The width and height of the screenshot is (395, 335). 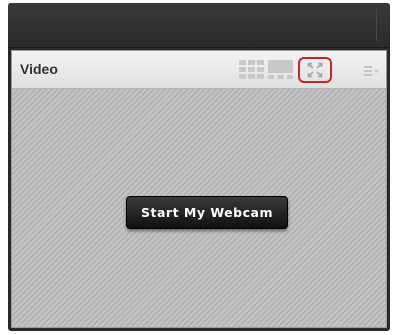 I want to click on pod-title: Video, so click(x=39, y=69).